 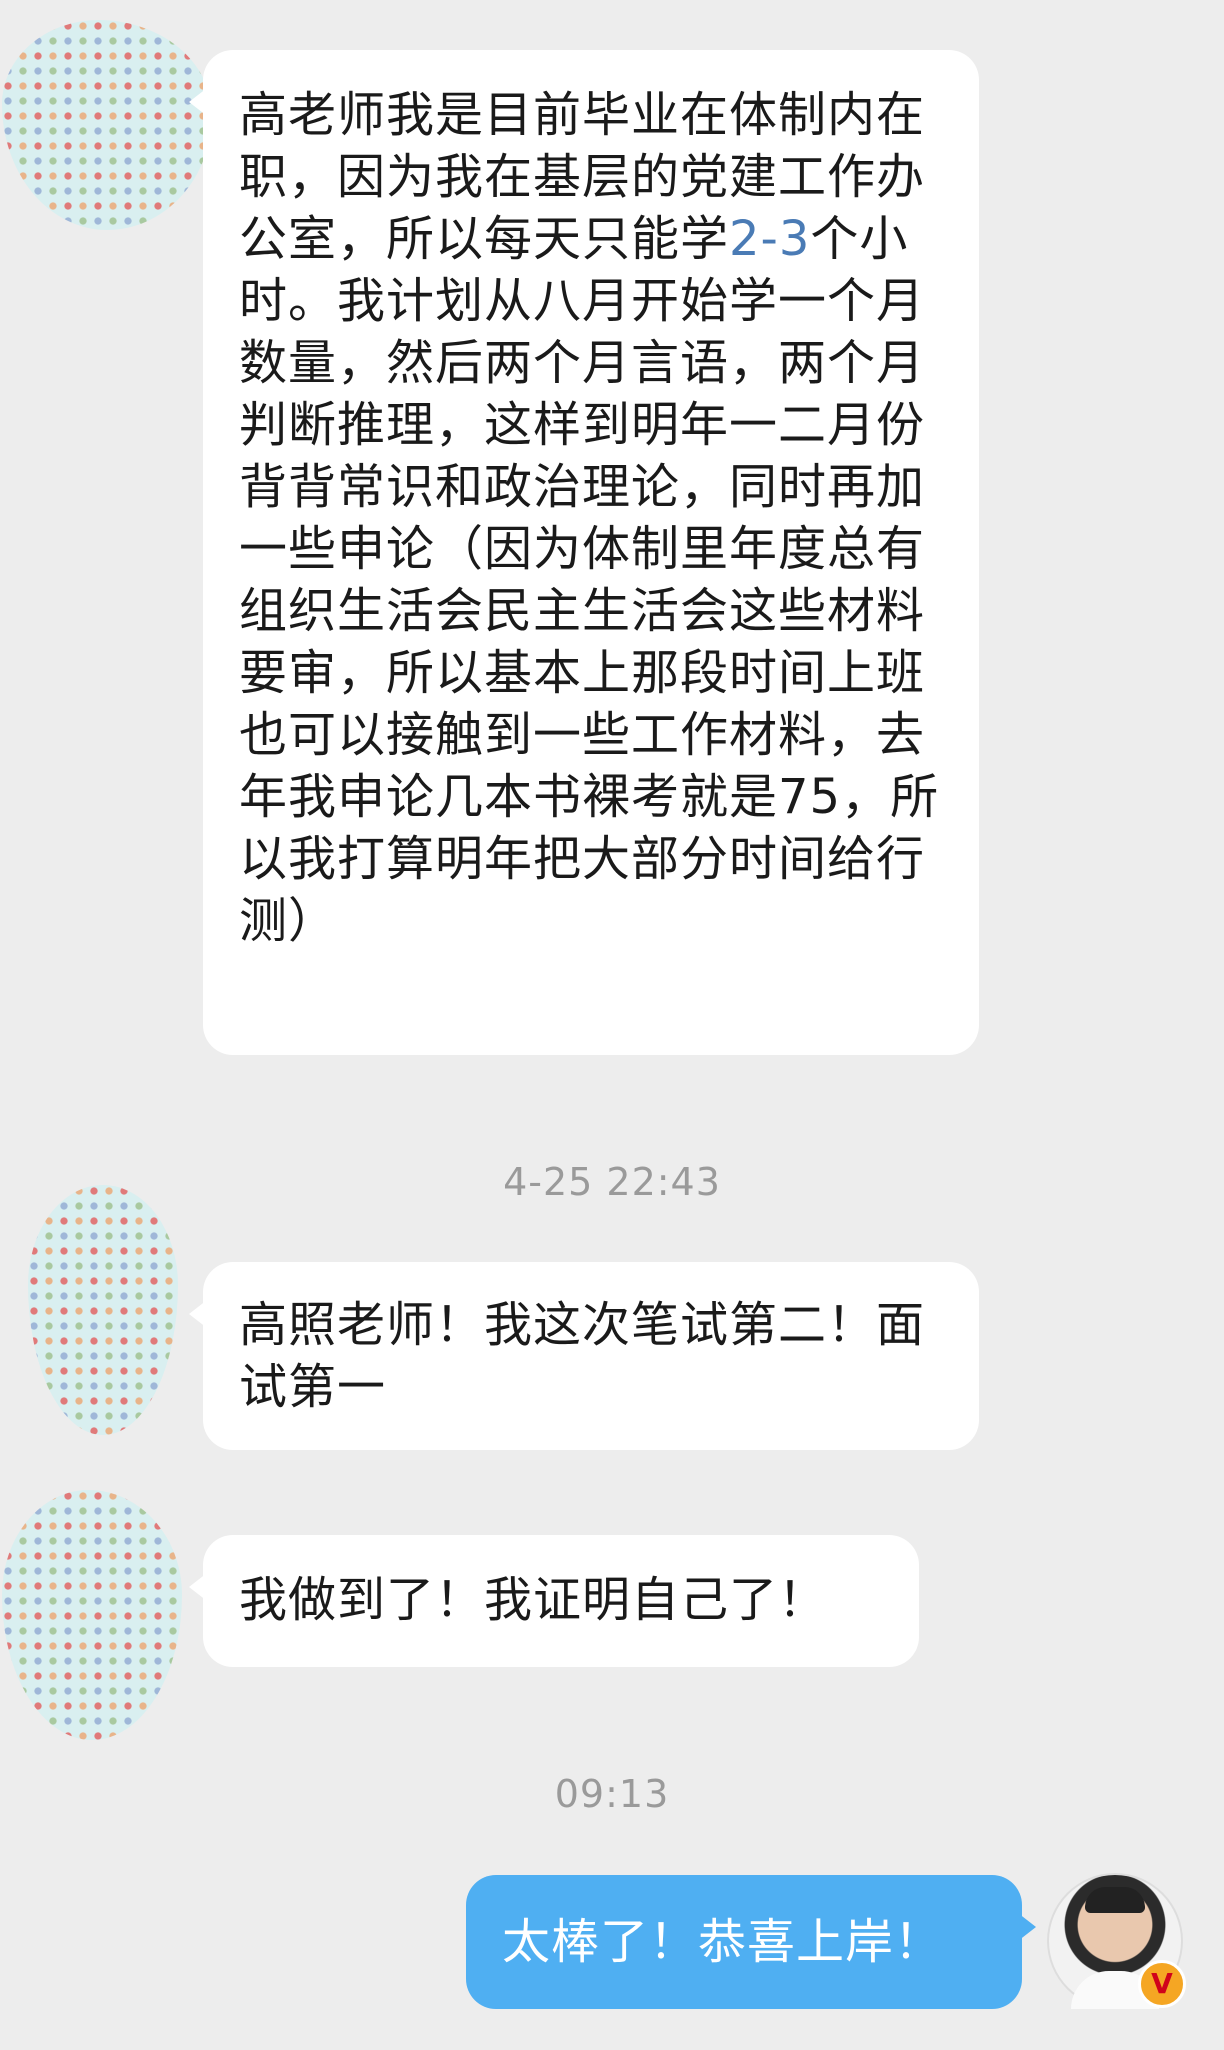 What do you see at coordinates (769, 239) in the screenshot?
I see `message-number-link: 2-3` at bounding box center [769, 239].